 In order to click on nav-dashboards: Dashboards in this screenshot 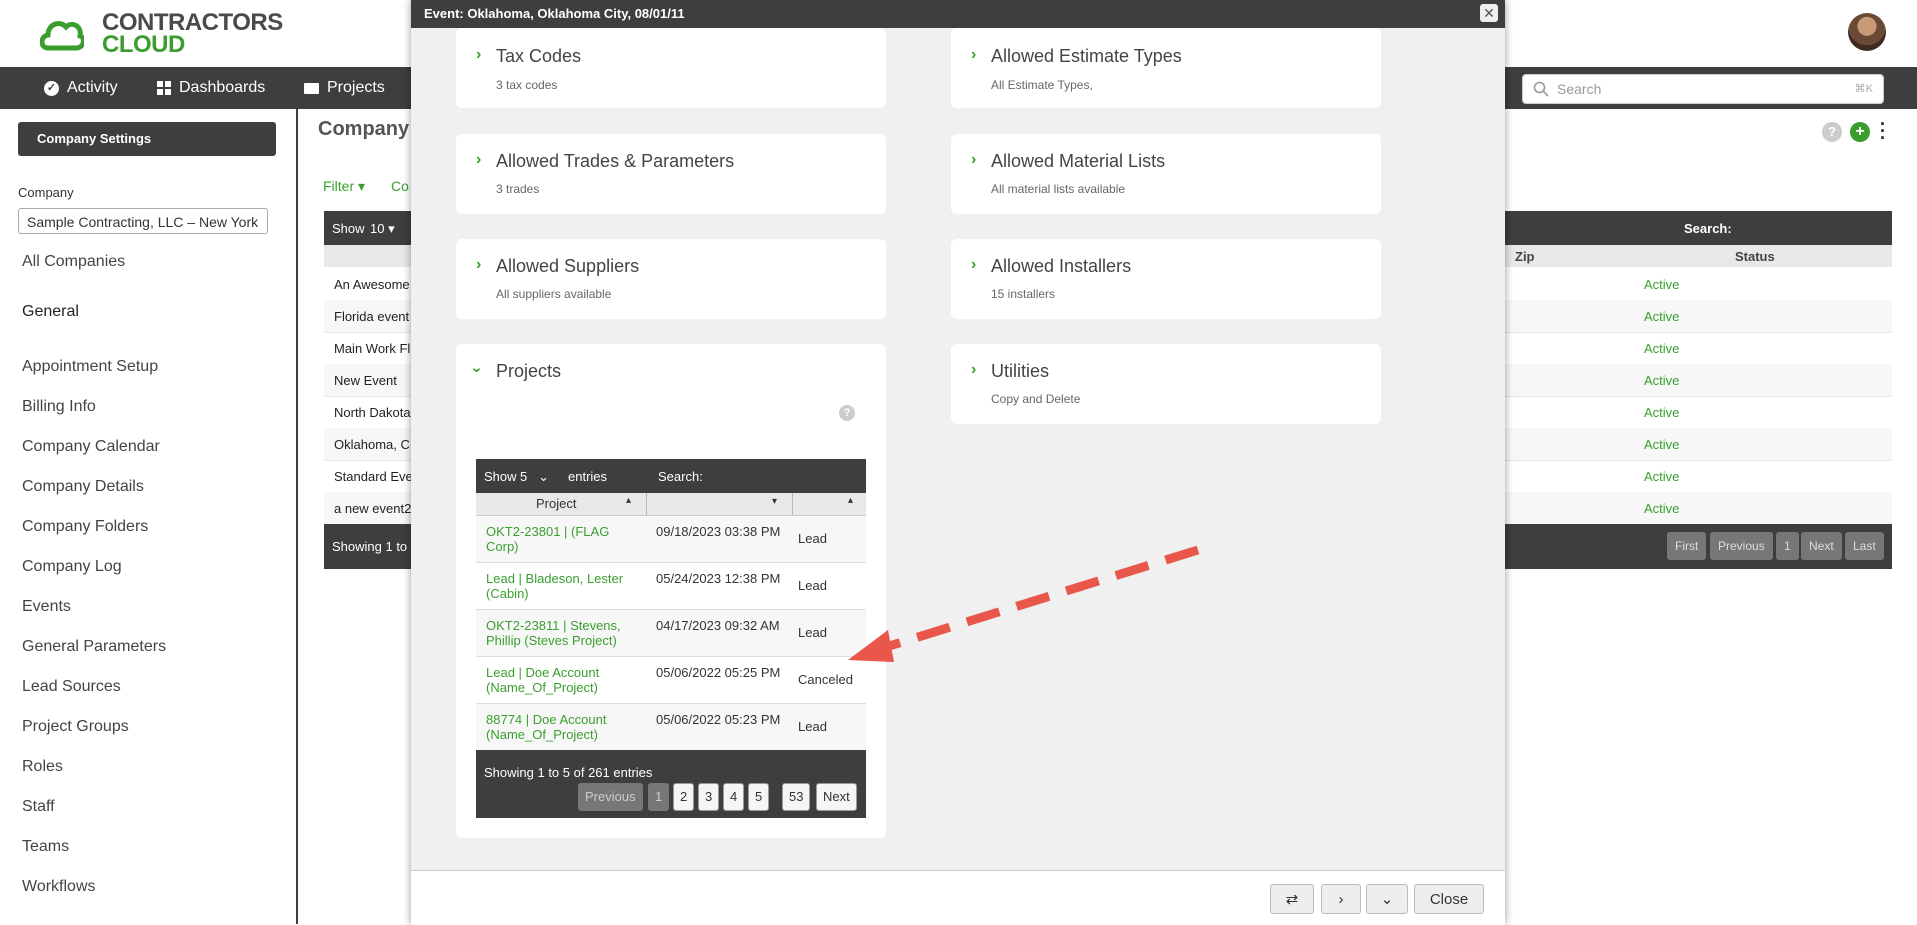, I will do `click(211, 88)`.